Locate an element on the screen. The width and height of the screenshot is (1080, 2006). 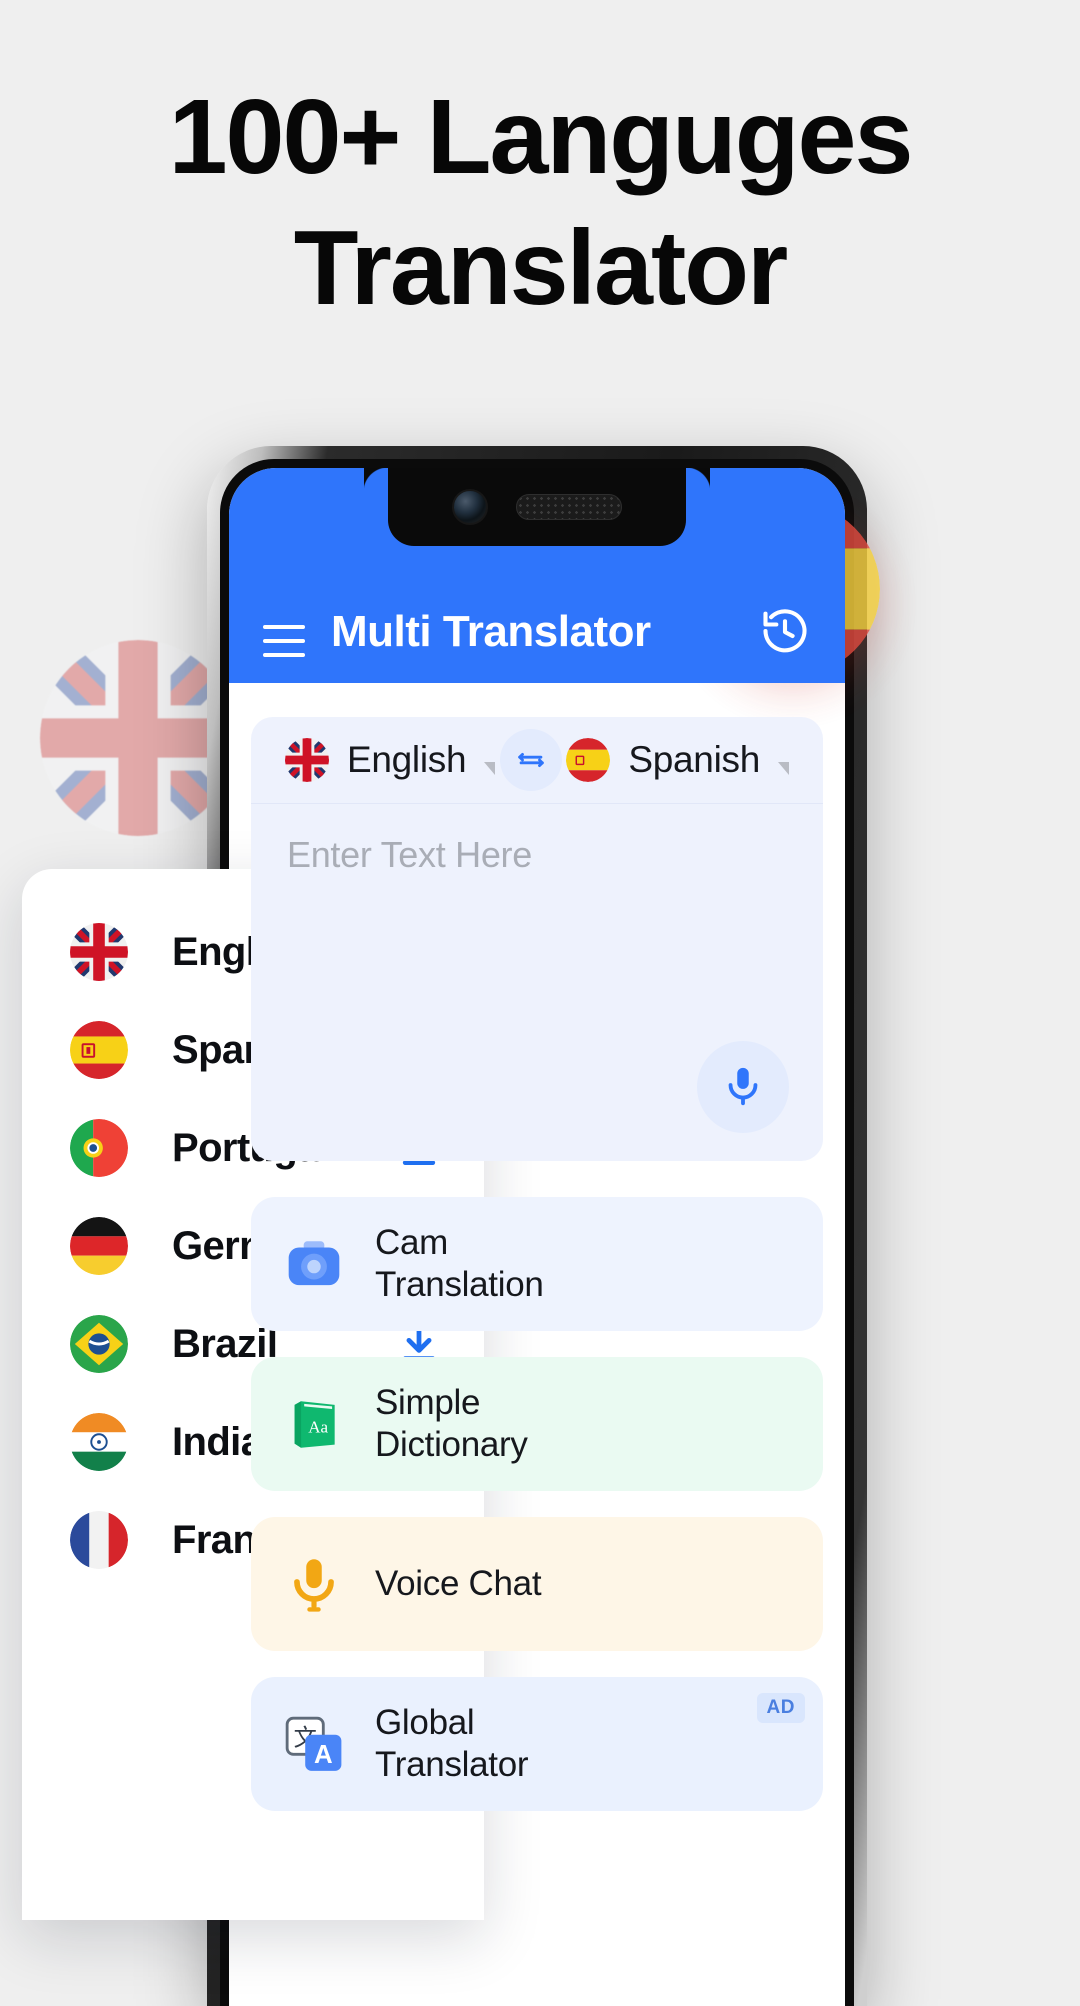
microphone-gold-icon is located at coordinates (314, 1584).